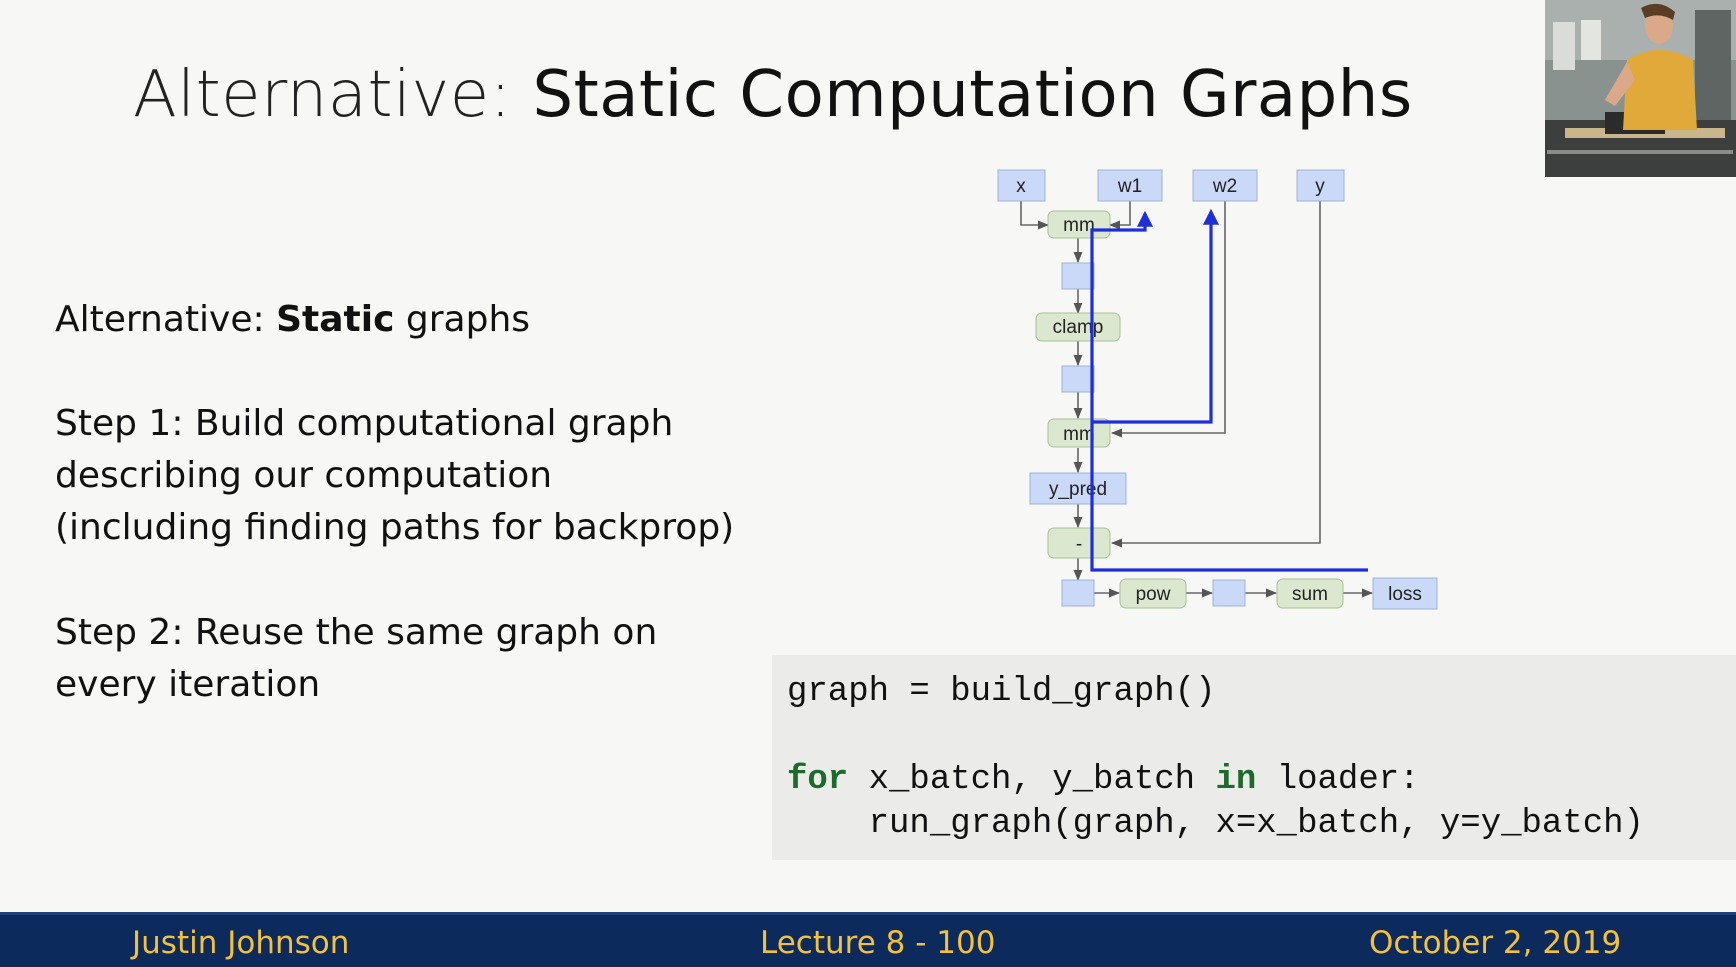 The width and height of the screenshot is (1736, 967). What do you see at coordinates (1021, 186) in the screenshot?
I see `label-x: x` at bounding box center [1021, 186].